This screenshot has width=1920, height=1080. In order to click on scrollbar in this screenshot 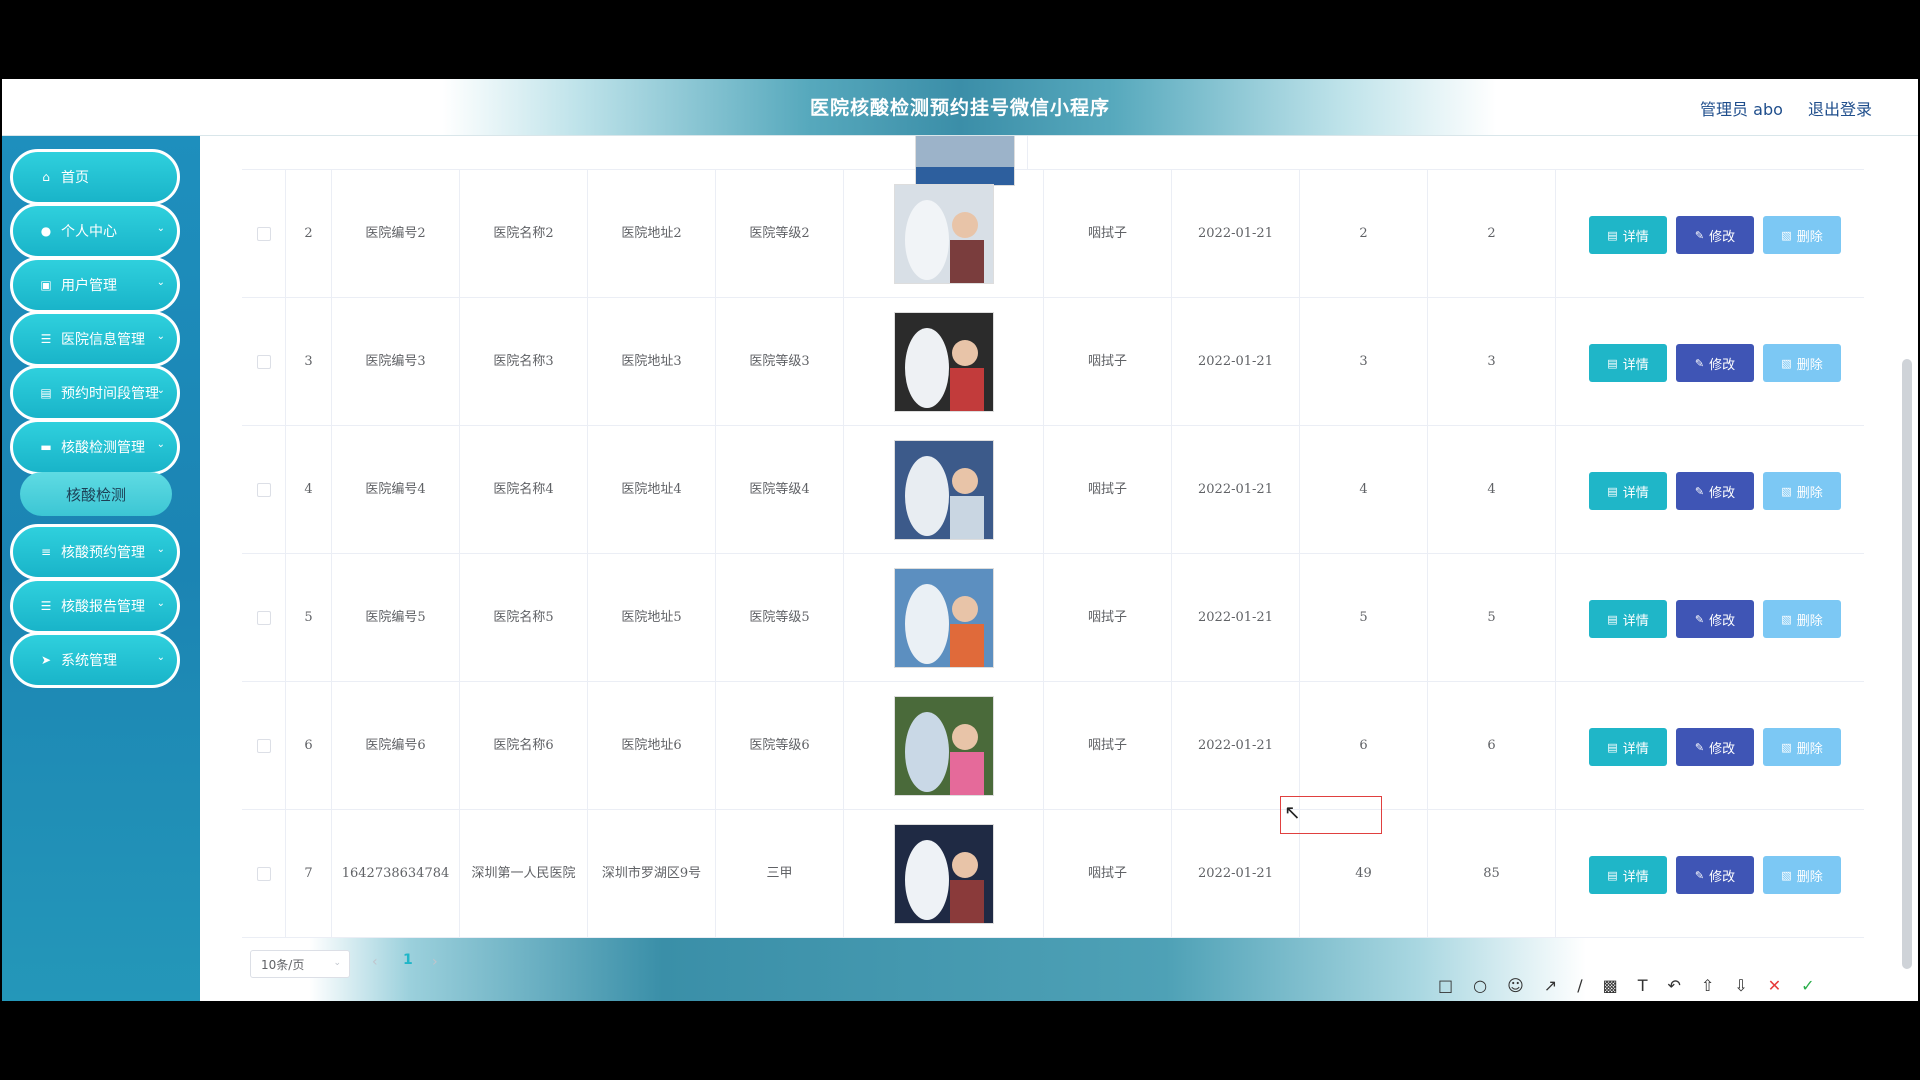, I will do `click(1907, 664)`.